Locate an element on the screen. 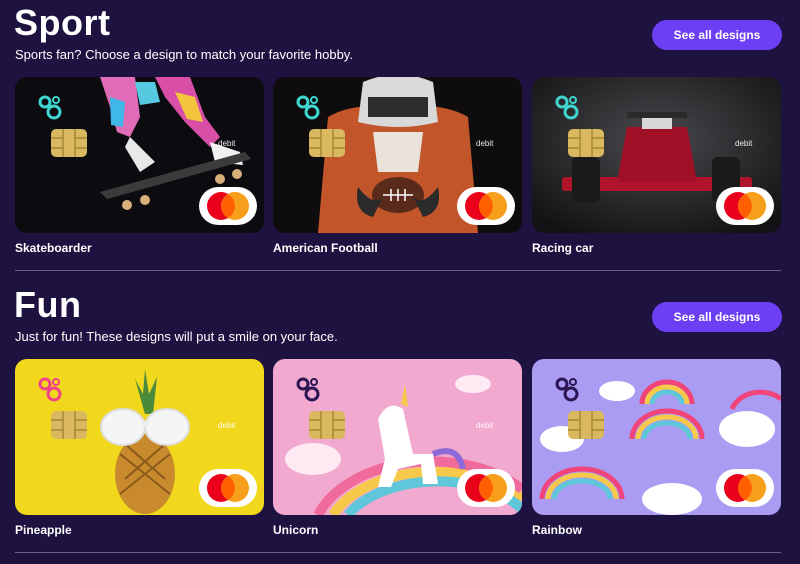 Image resolution: width=800 pixels, height=564 pixels. section-title: Sport is located at coordinates (62, 22).